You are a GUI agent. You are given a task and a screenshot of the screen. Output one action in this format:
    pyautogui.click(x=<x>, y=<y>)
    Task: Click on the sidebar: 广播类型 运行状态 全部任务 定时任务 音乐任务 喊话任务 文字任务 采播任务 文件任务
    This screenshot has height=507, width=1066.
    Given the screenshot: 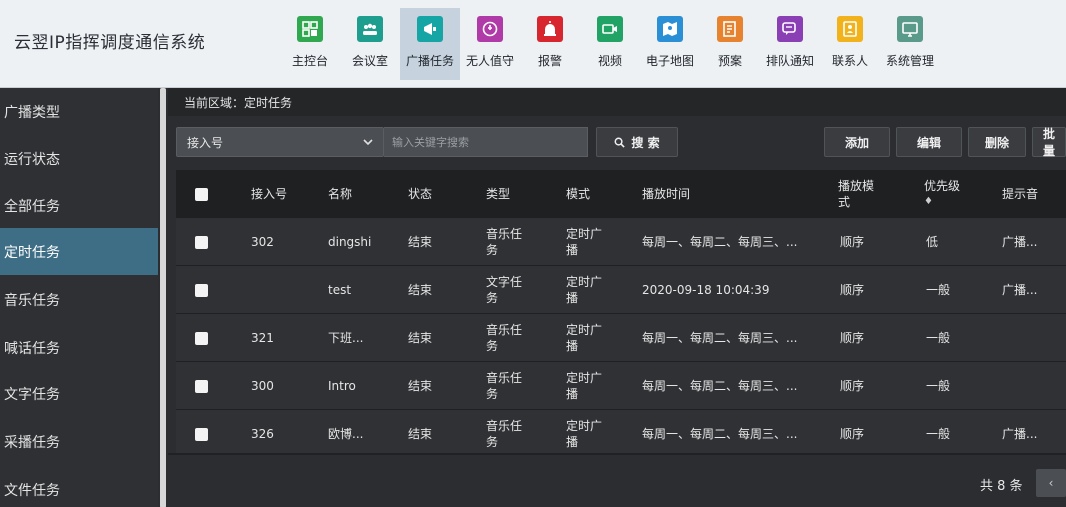 What is the action you would take?
    pyautogui.click(x=79, y=297)
    